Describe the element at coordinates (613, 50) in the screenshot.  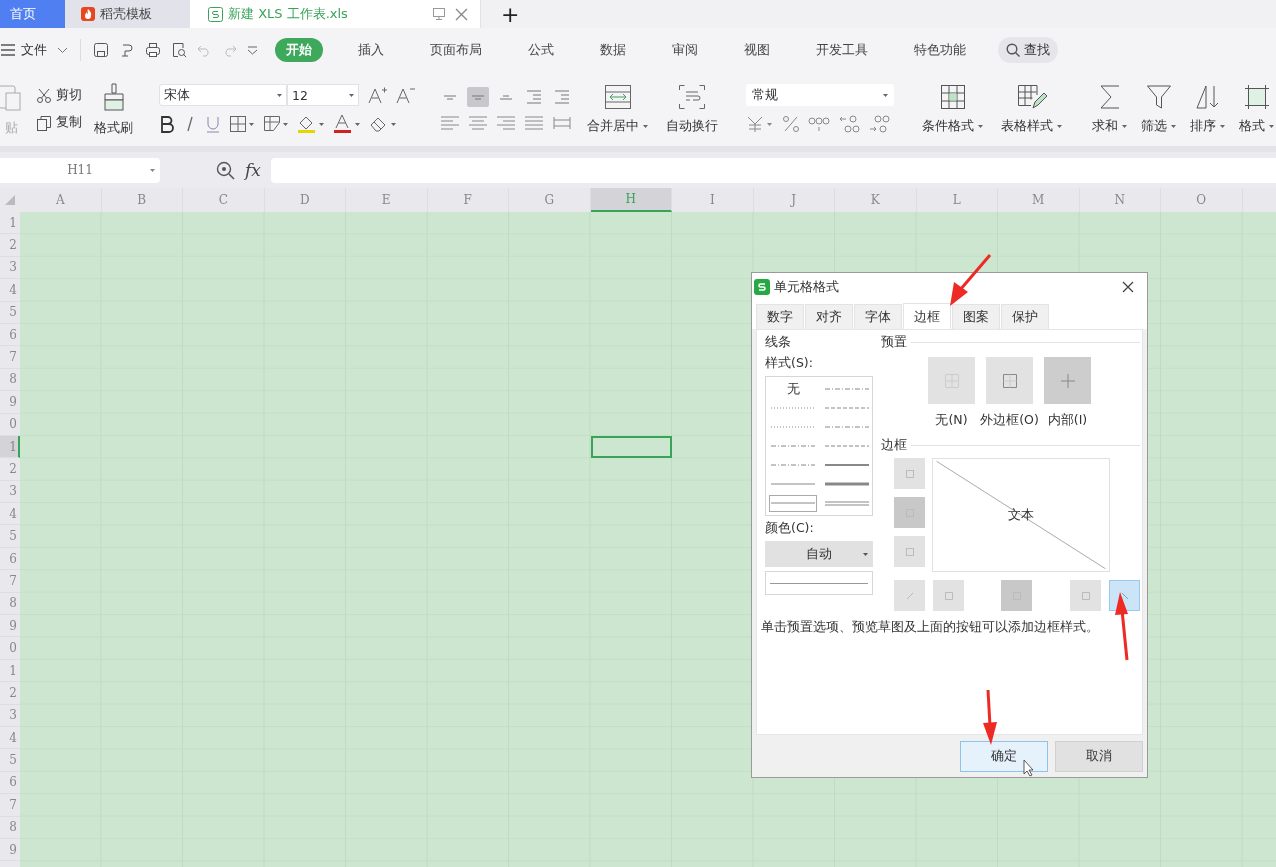
I see `ribbon-tab: 数据` at that location.